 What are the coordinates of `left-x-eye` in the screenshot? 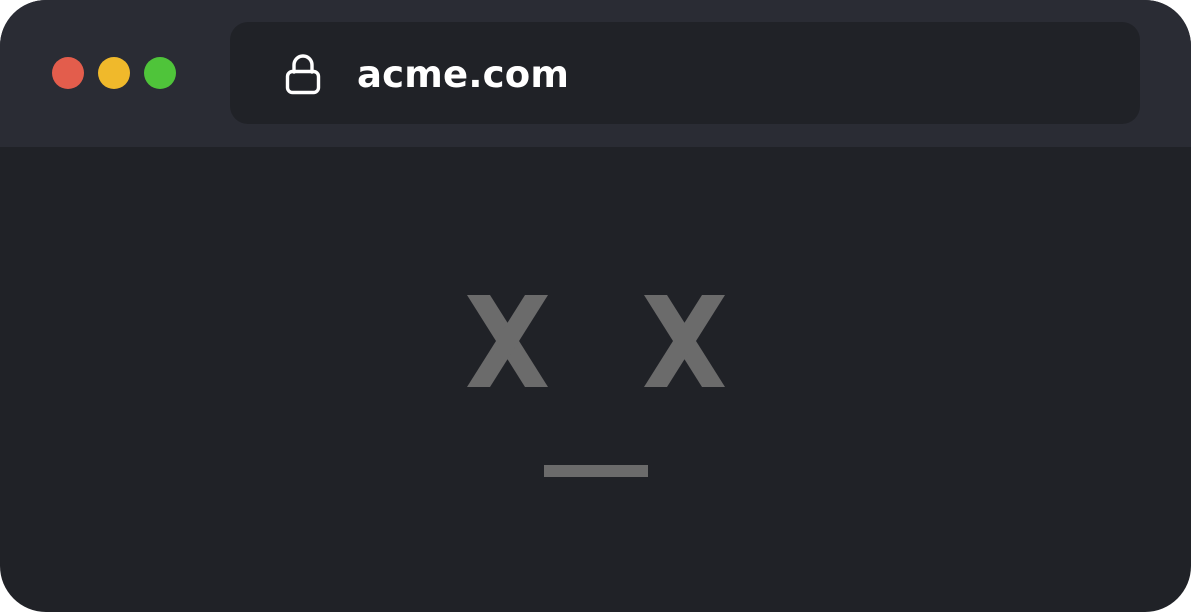 It's located at (507, 341).